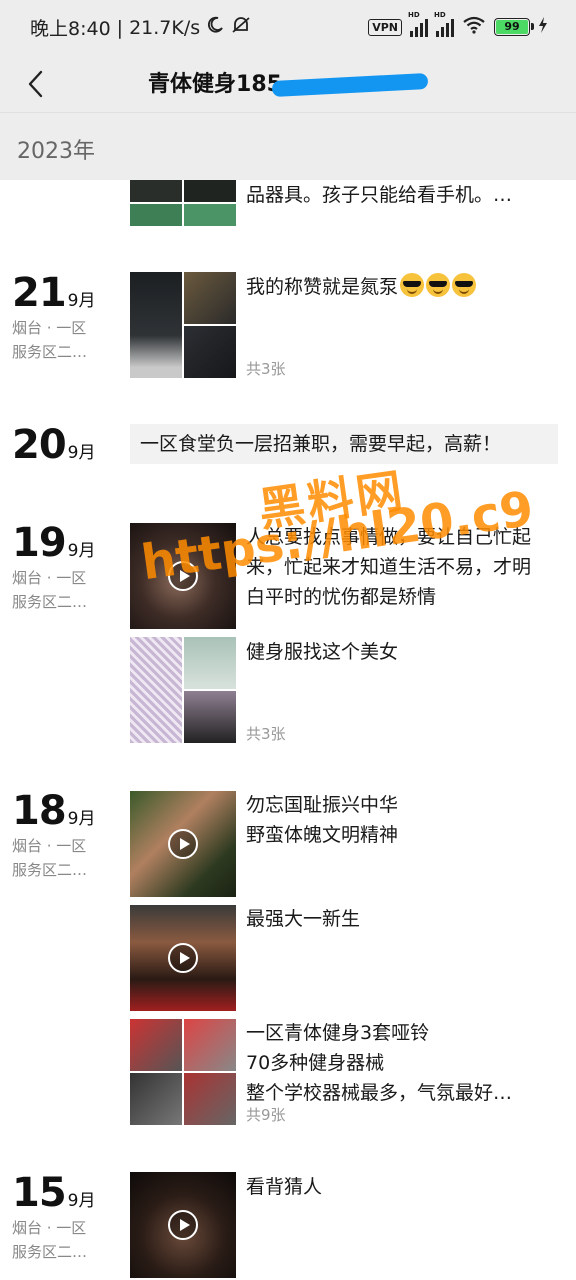 The width and height of the screenshot is (576, 1280). I want to click on status-right: VPN HD HD 99, so click(458, 24).